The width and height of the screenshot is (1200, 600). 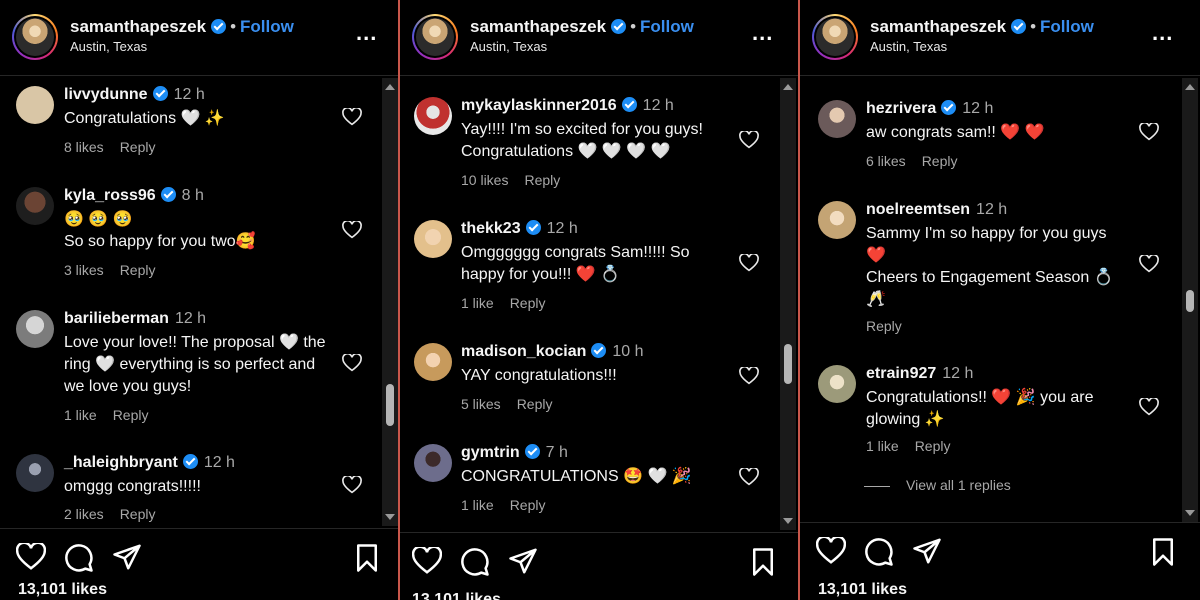 What do you see at coordinates (84, 270) in the screenshot?
I see `comment-likes: 3 likes` at bounding box center [84, 270].